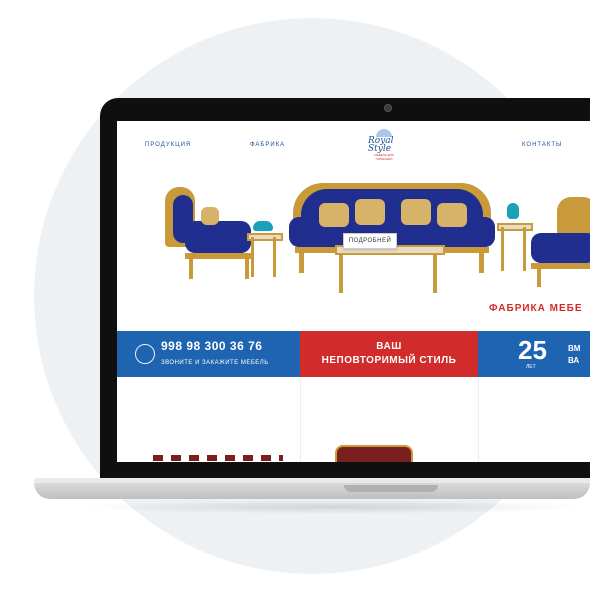 The width and height of the screenshot is (590, 589). What do you see at coordinates (312, 491) in the screenshot?
I see `laptop-base` at bounding box center [312, 491].